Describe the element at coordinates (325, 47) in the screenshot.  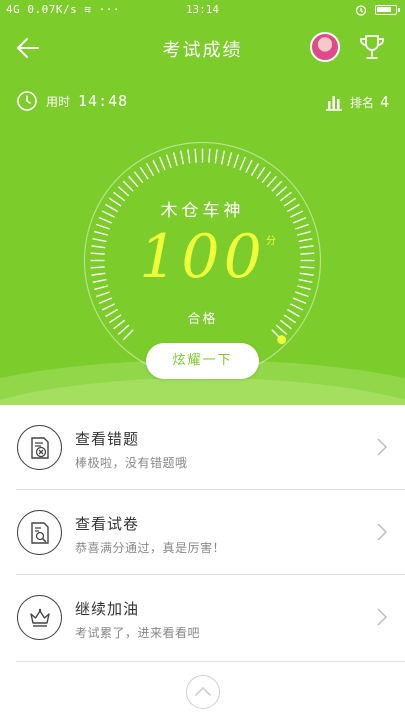
I see `avatar` at that location.